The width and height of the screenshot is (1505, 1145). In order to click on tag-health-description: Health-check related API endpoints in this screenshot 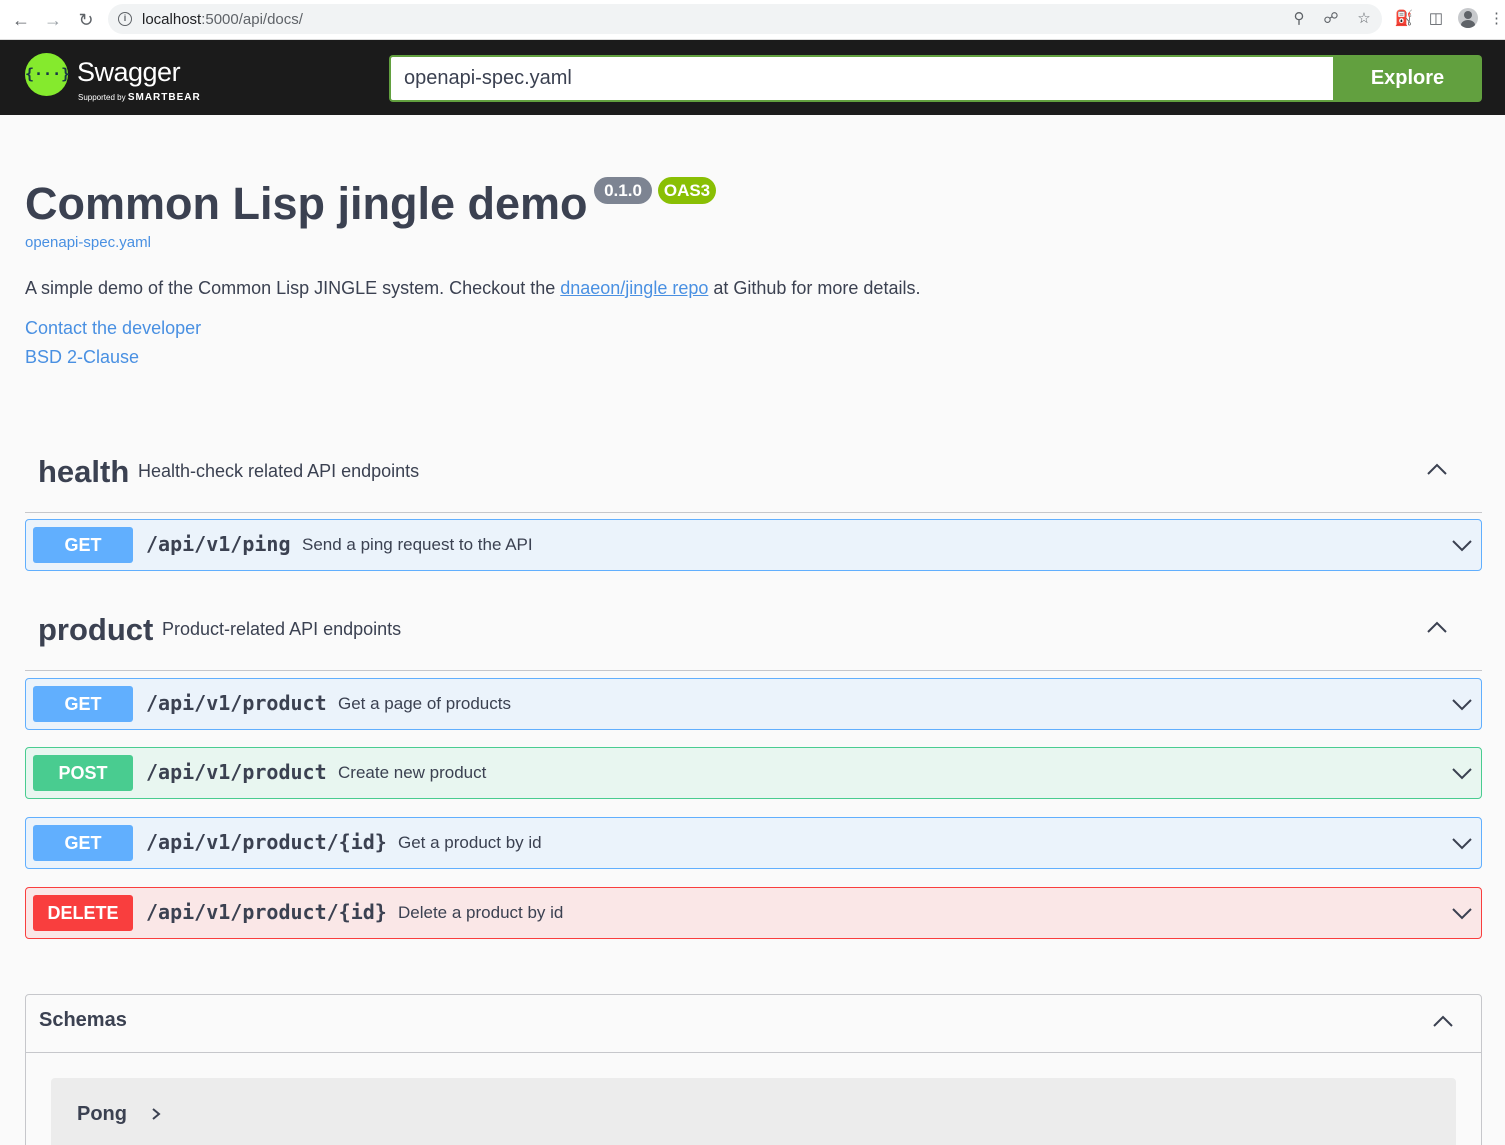, I will do `click(279, 471)`.